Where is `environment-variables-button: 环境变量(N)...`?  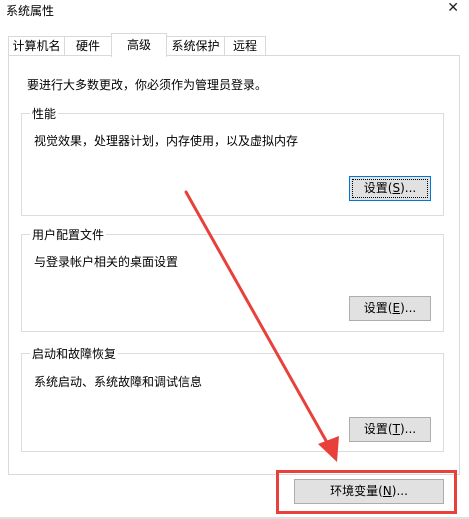 environment-variables-button: 环境变量(N)... is located at coordinates (369, 491).